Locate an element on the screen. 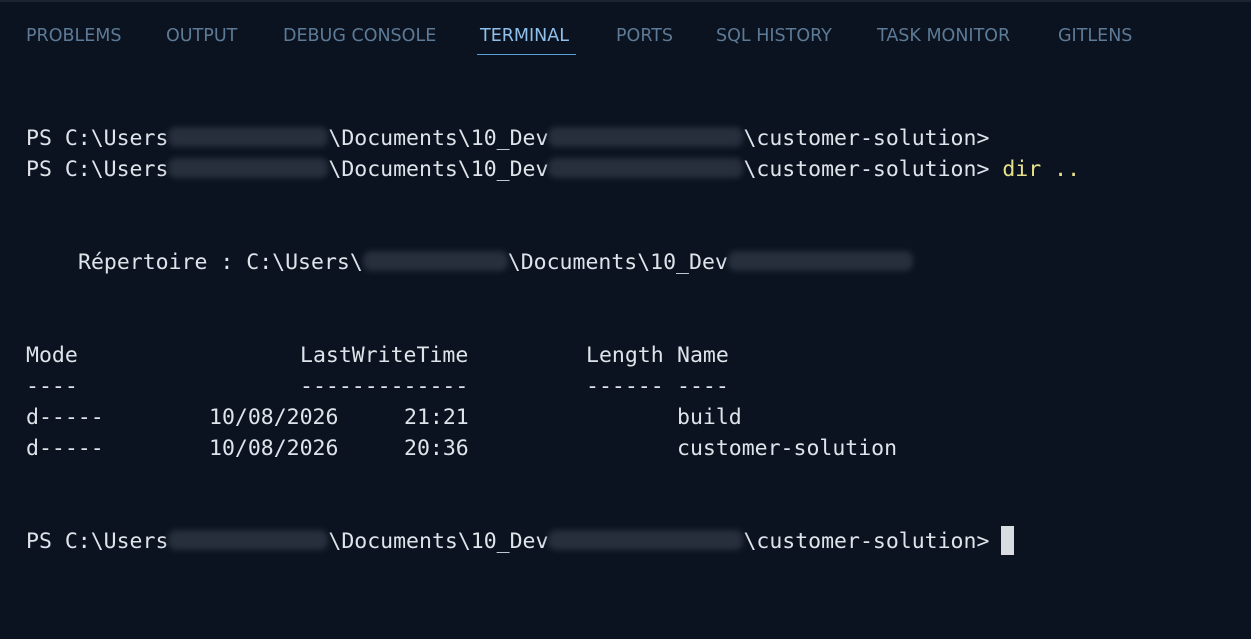 The height and width of the screenshot is (639, 1251). command-text: dir .. is located at coordinates (1041, 169).